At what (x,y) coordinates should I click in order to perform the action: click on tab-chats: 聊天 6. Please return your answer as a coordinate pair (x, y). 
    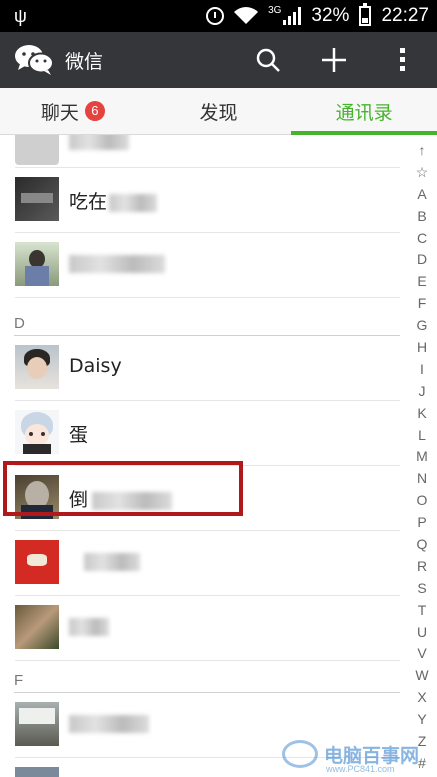
    Looking at the image, I should click on (73, 111).